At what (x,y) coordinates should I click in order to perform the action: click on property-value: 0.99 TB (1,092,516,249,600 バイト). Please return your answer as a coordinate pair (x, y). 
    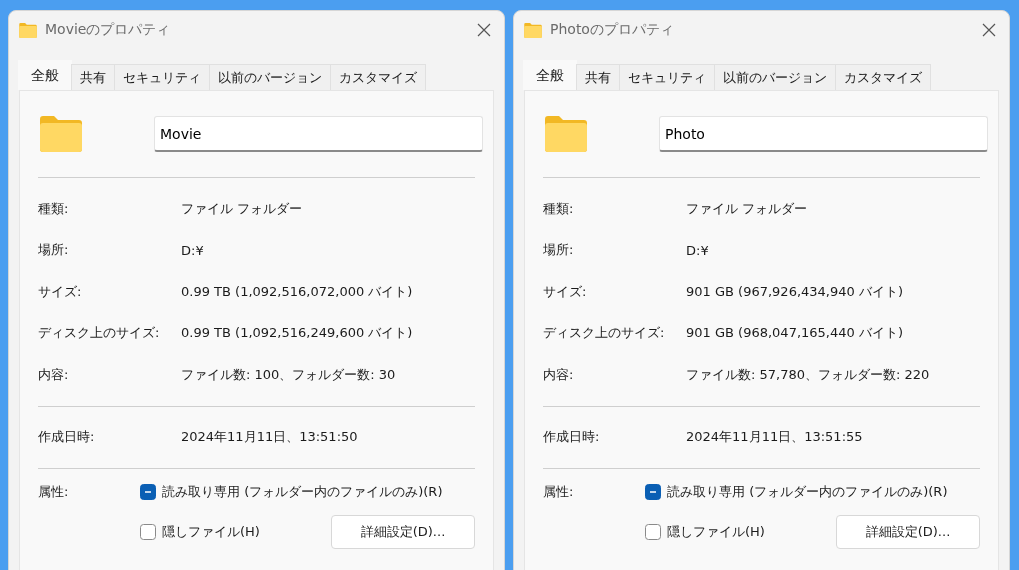
    Looking at the image, I should click on (297, 333).